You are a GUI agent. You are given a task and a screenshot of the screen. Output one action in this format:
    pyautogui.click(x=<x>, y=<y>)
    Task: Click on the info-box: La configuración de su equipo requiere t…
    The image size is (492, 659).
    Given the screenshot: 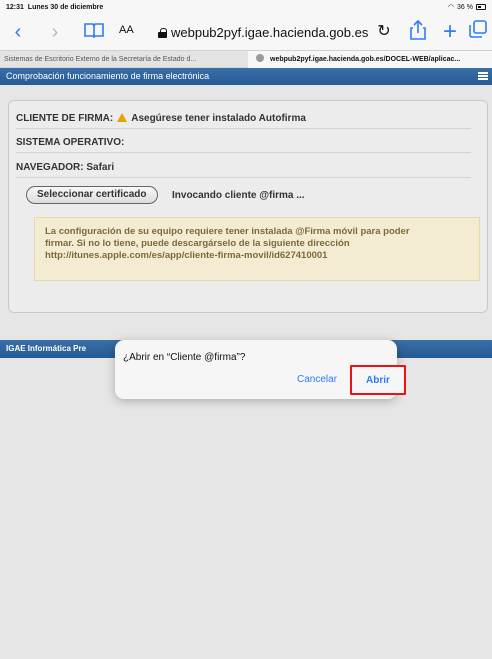 What is the action you would take?
    pyautogui.click(x=257, y=249)
    